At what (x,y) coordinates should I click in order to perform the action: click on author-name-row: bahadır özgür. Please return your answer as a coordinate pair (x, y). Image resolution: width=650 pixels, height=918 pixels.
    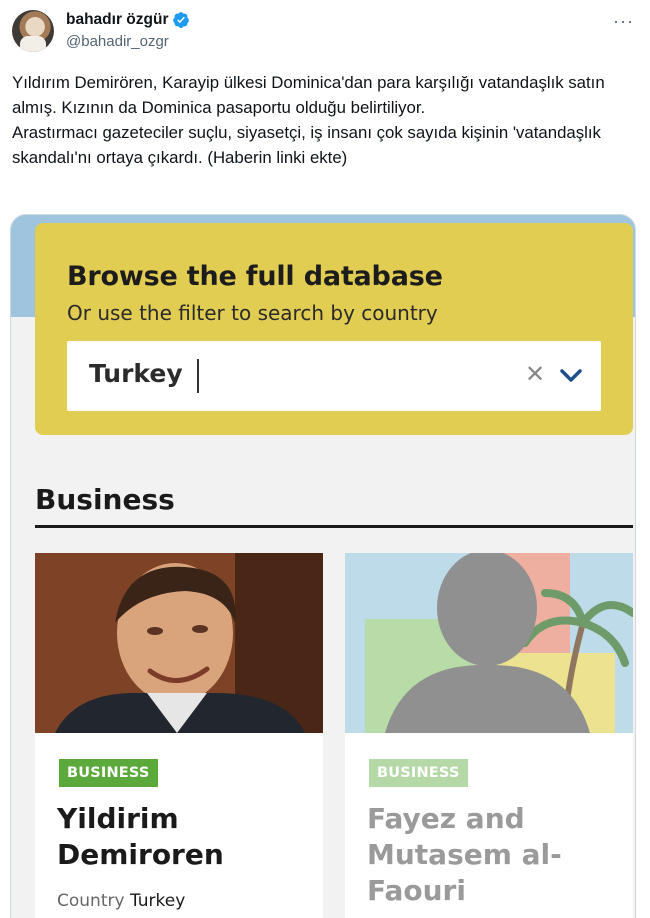
    Looking at the image, I should click on (128, 20).